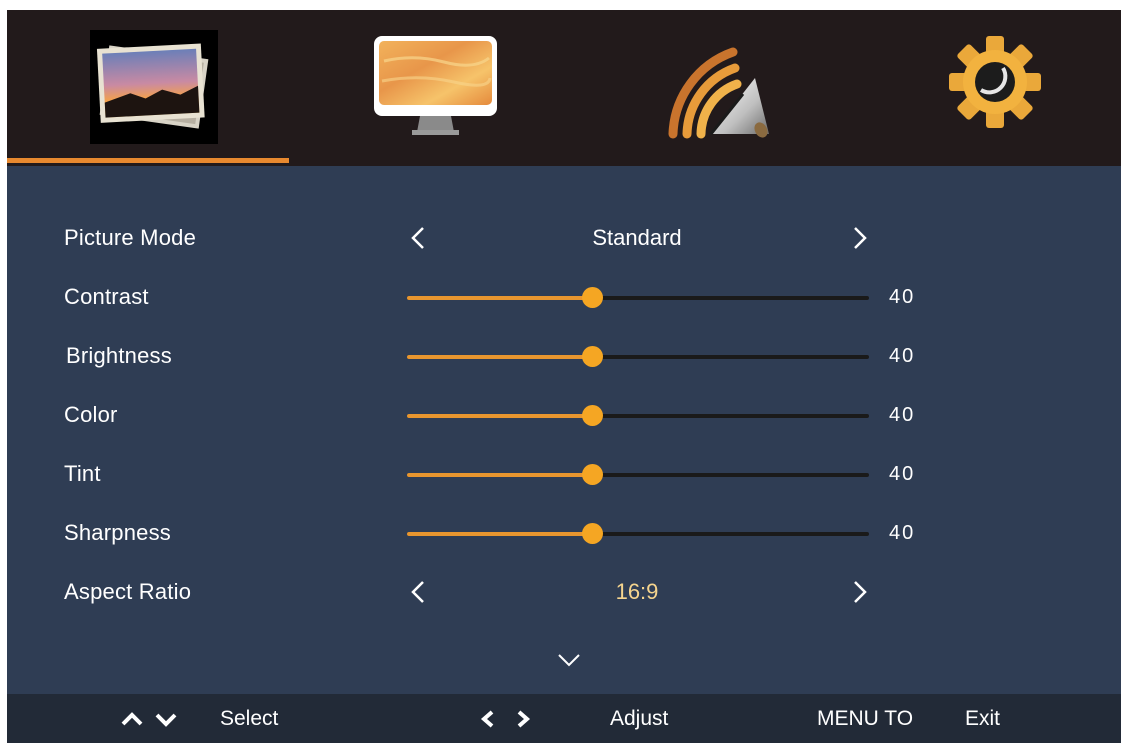  Describe the element at coordinates (902, 533) in the screenshot. I see `sharpness-value: 40` at that location.